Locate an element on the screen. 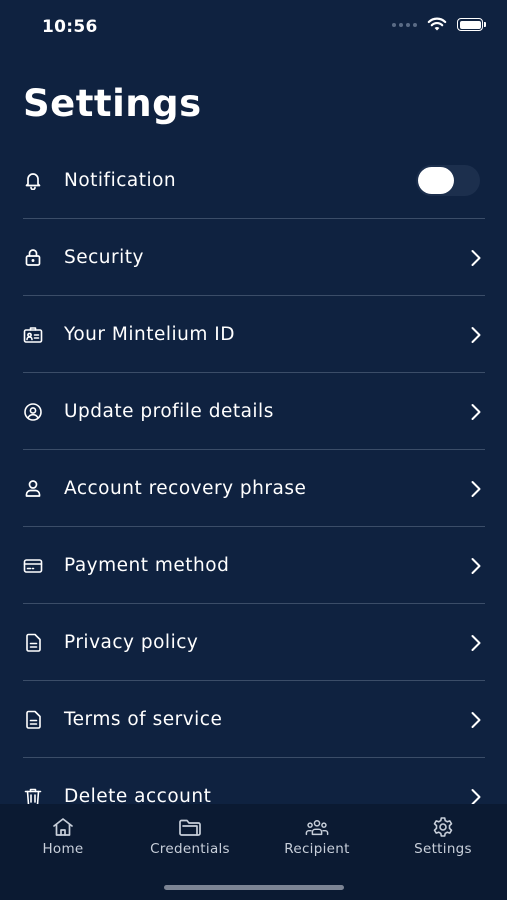  settings-row-mintelium-id: Your Mintelium ID is located at coordinates (253, 334).